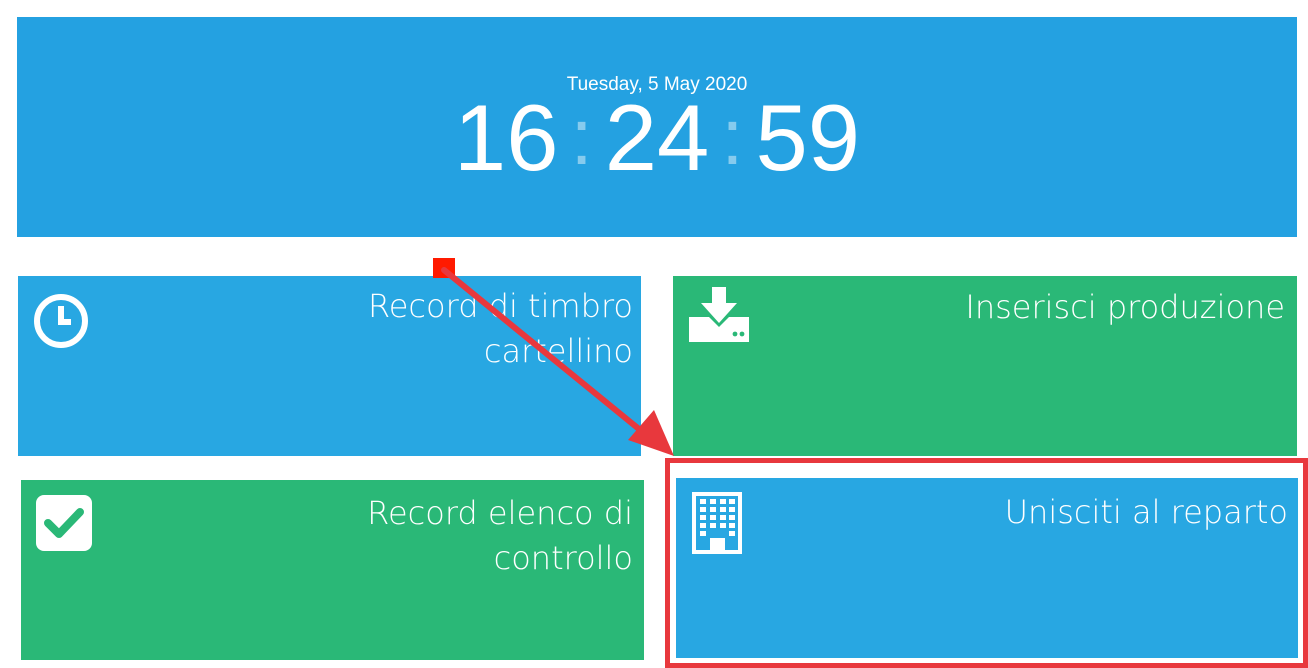 The image size is (1308, 668). What do you see at coordinates (500, 328) in the screenshot?
I see `tile-label: Record di timbro cartellino` at bounding box center [500, 328].